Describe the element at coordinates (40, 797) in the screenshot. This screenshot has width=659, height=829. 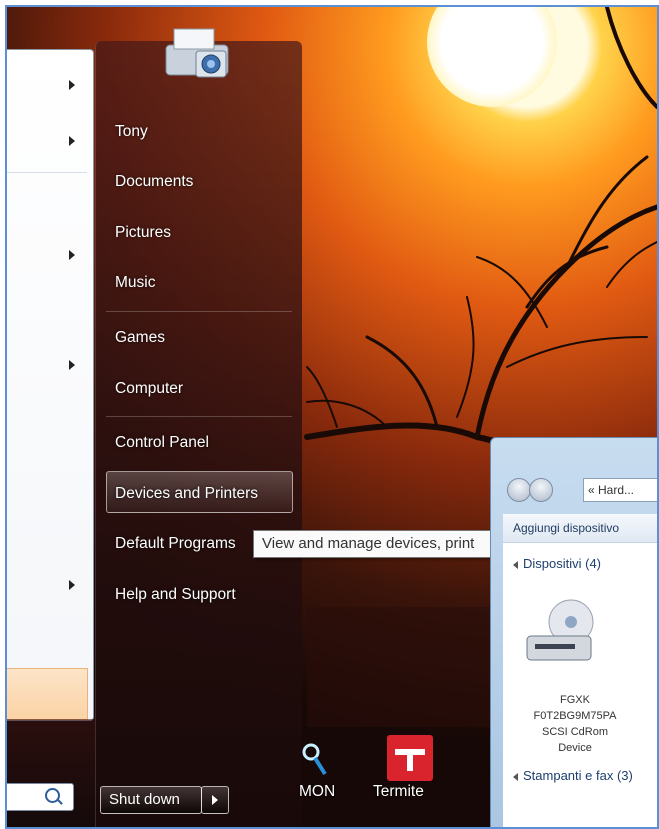
I see `search-input` at that location.